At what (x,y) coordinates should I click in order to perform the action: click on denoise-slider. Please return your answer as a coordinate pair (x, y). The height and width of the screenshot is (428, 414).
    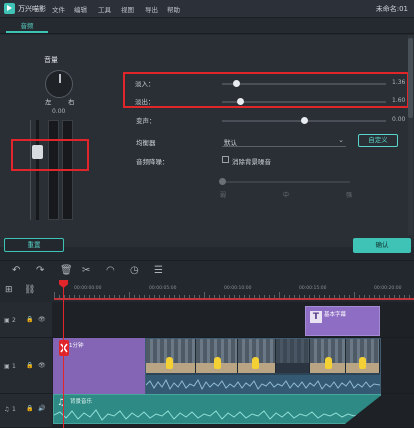
    Looking at the image, I should click on (286, 182).